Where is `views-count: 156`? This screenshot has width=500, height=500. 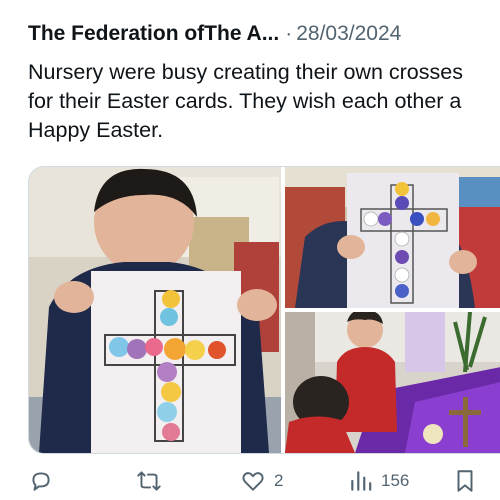
views-count: 156 is located at coordinates (395, 480).